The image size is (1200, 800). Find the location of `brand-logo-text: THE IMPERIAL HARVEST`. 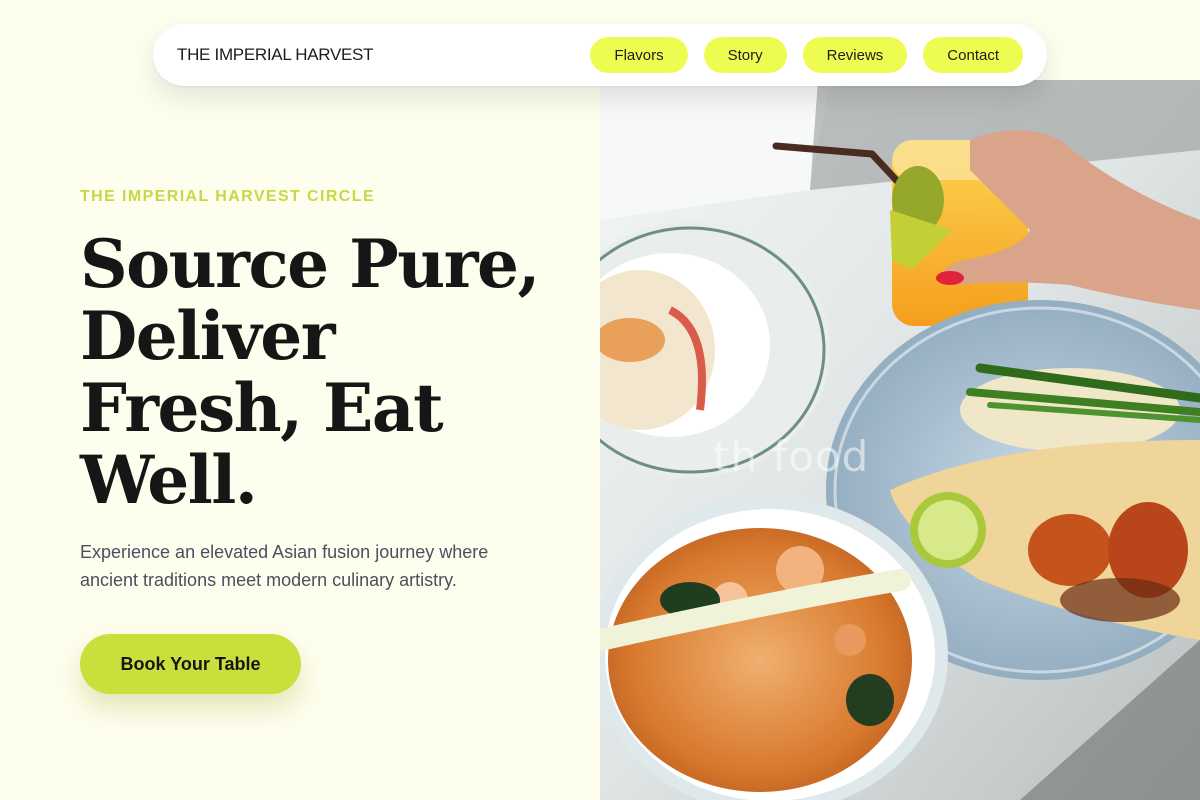

brand-logo-text: THE IMPERIAL HARVEST is located at coordinates (275, 55).